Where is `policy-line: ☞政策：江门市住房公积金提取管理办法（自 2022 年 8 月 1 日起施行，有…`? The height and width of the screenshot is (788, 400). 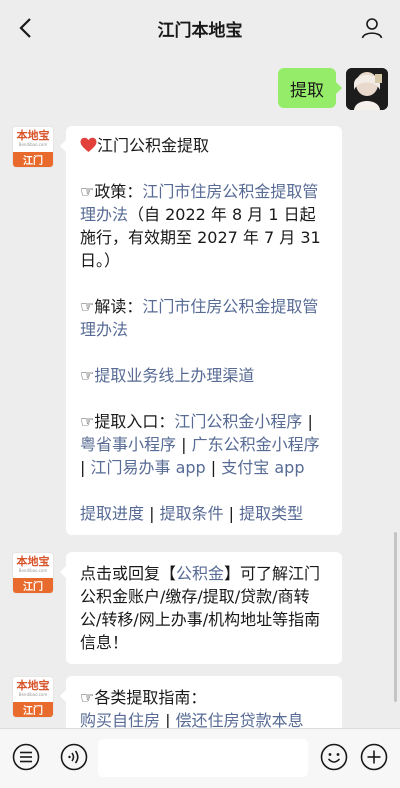
policy-line: ☞政策：江门市住房公积金提取管理办法（自 2022 年 8 月 1 日起施行，有… is located at coordinates (204, 226).